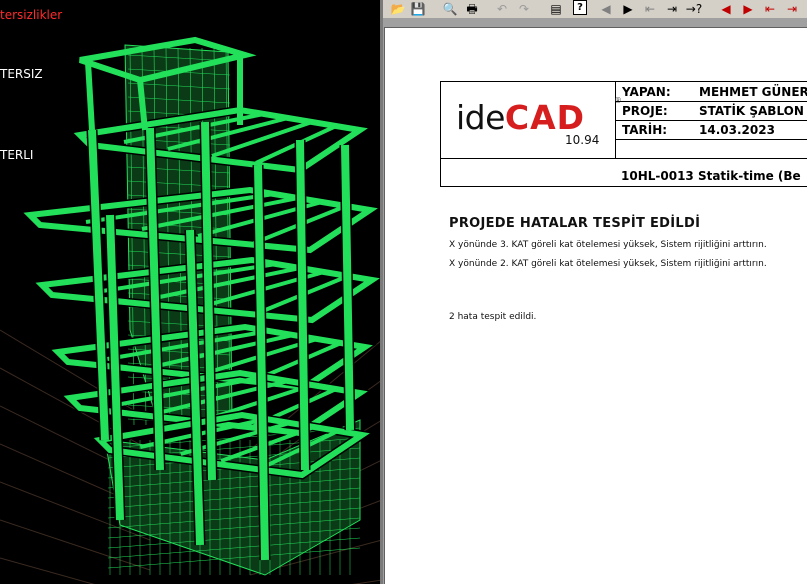  Describe the element at coordinates (90, 96) in the screenshot. I see `roof-column` at that location.